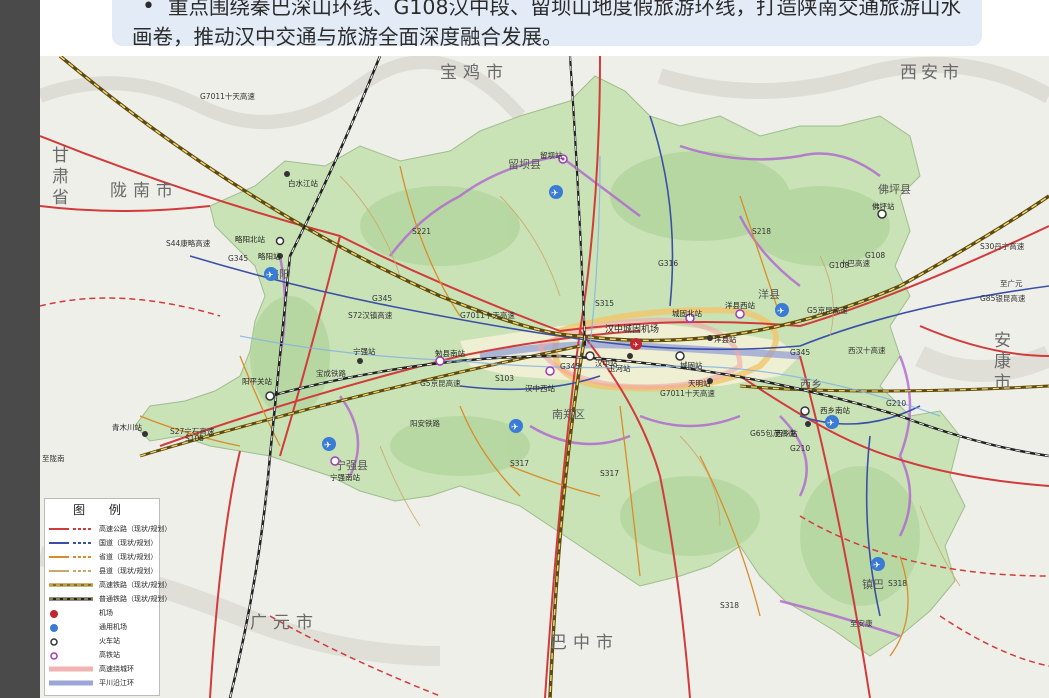 This screenshot has height=698, width=1049. What do you see at coordinates (855, 263) in the screenshot?
I see `road-label: 十巴高速` at bounding box center [855, 263].